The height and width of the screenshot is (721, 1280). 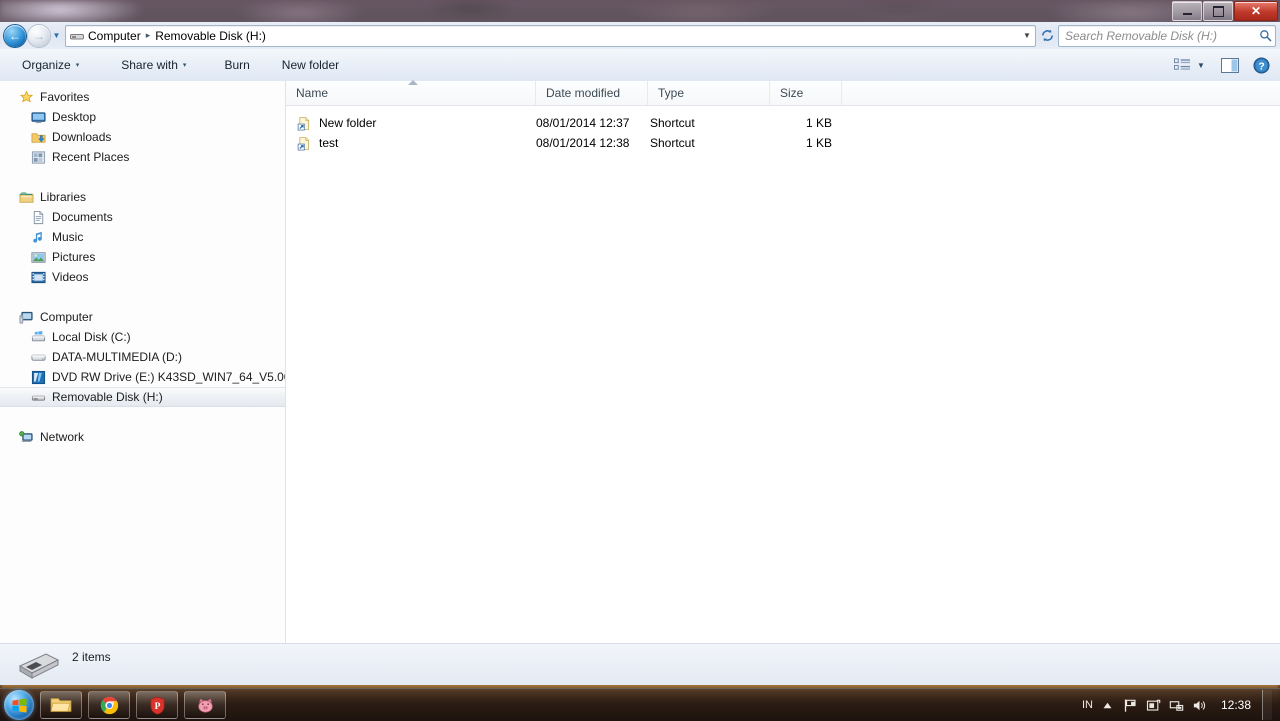 I want to click on sidebar-label-data-multimedia-d: DATA-MULTIMEDIA (D:), so click(x=117, y=357).